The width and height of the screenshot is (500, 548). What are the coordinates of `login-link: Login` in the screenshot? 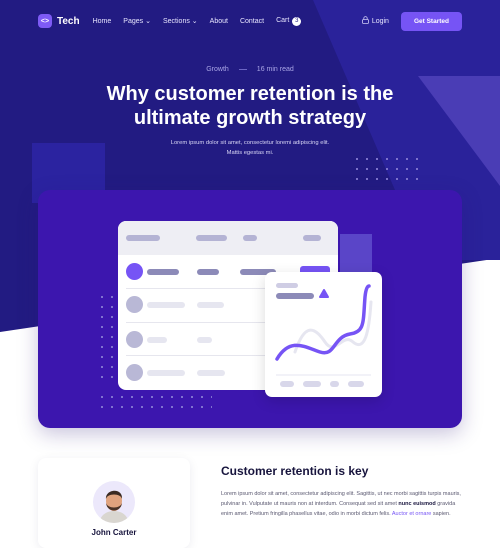 It's located at (375, 21).